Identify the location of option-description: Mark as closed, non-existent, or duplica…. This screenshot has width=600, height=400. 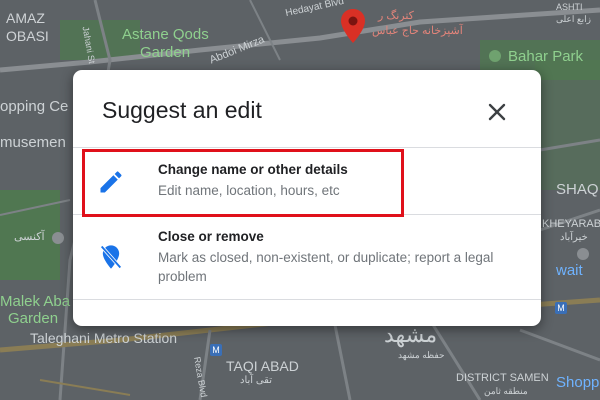
(326, 267).